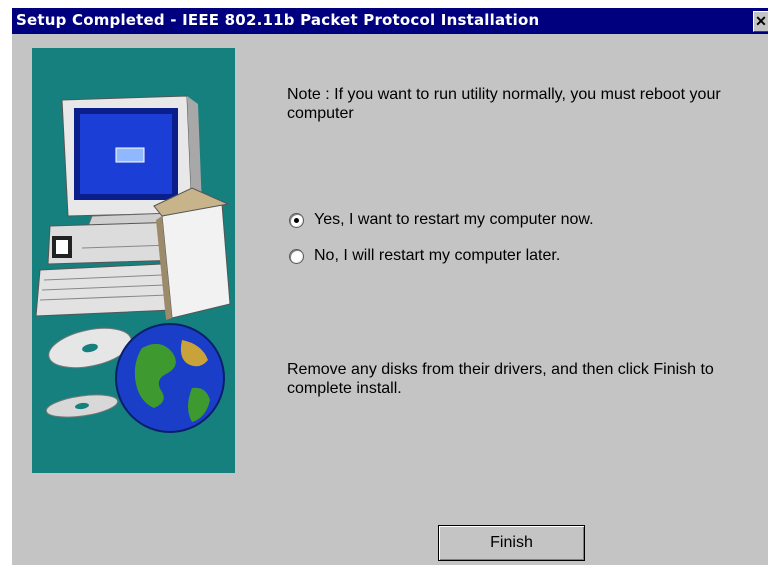  Describe the element at coordinates (104, 290) in the screenshot. I see `keyboard-icon` at that location.